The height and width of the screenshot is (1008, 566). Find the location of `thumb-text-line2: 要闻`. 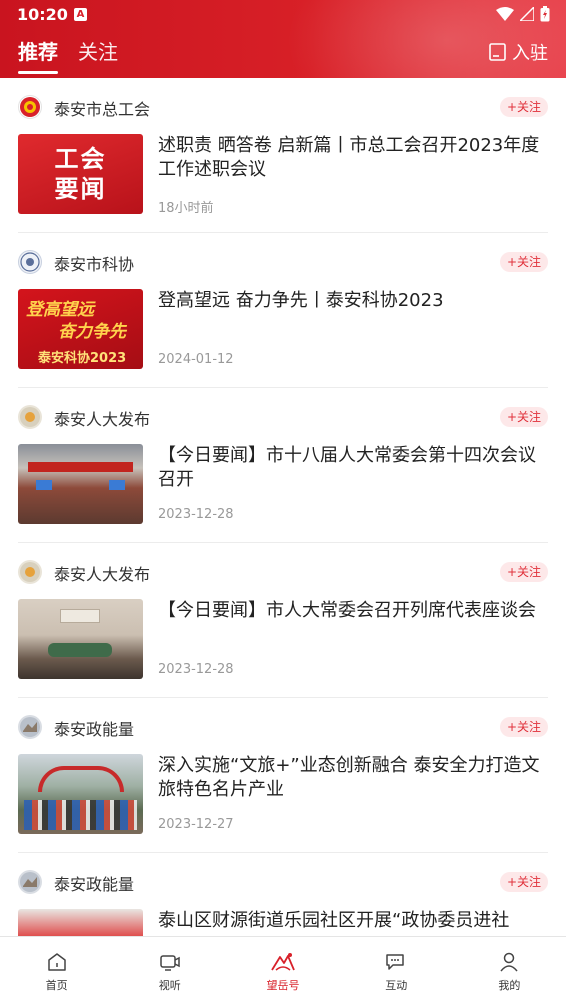

thumb-text-line2: 要闻 is located at coordinates (80, 189).